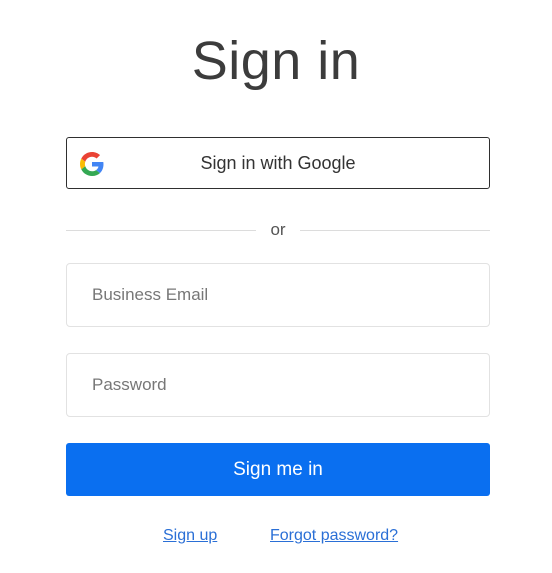 The height and width of the screenshot is (573, 552). What do you see at coordinates (190, 536) in the screenshot?
I see `sign-up-link: Sign up` at bounding box center [190, 536].